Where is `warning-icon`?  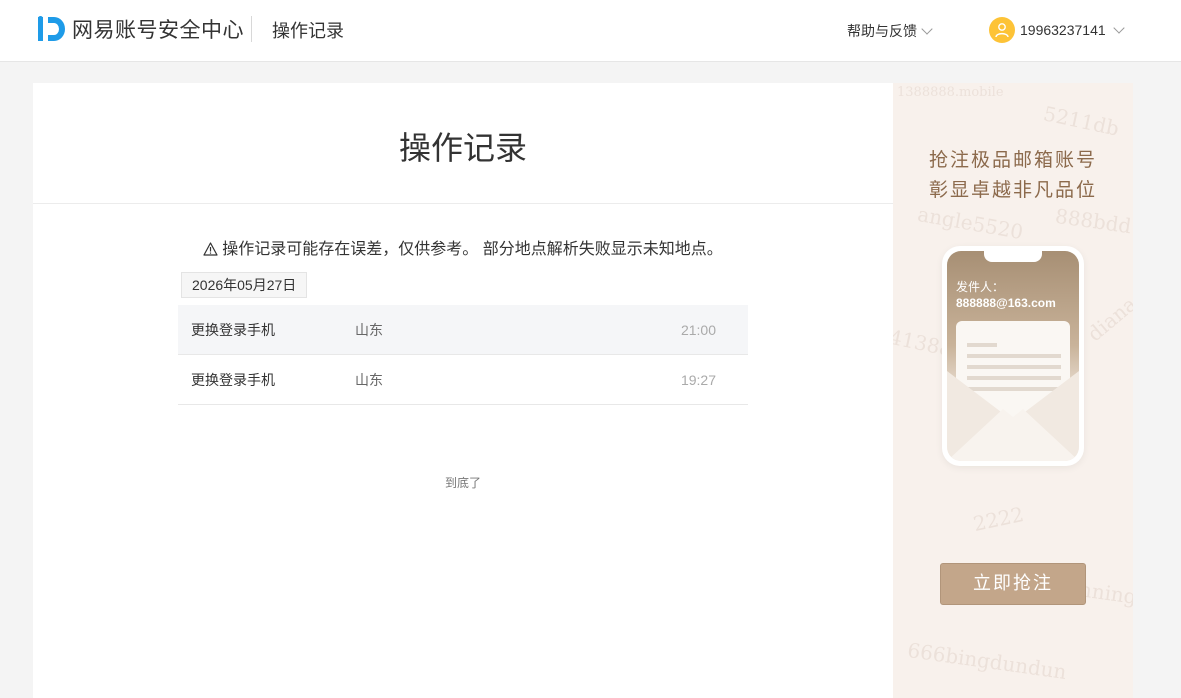
warning-icon is located at coordinates (210, 249).